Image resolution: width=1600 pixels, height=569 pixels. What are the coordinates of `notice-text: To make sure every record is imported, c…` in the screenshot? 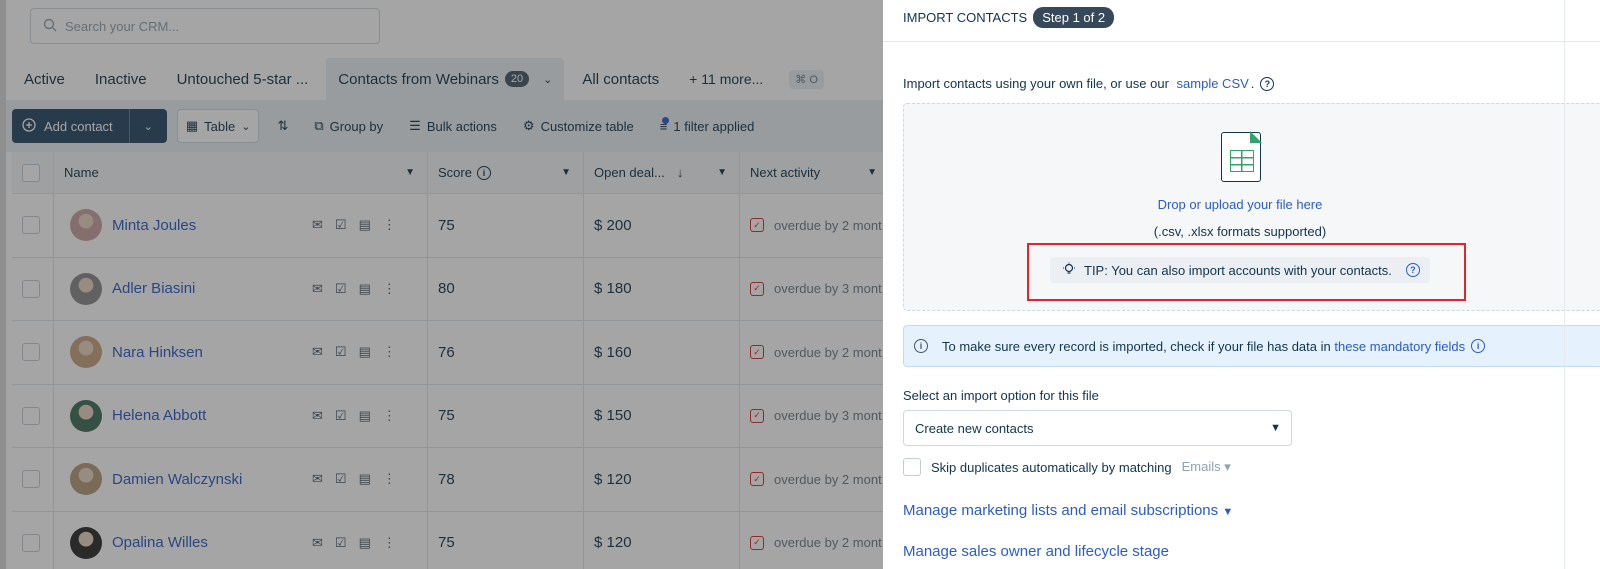 It's located at (1203, 346).